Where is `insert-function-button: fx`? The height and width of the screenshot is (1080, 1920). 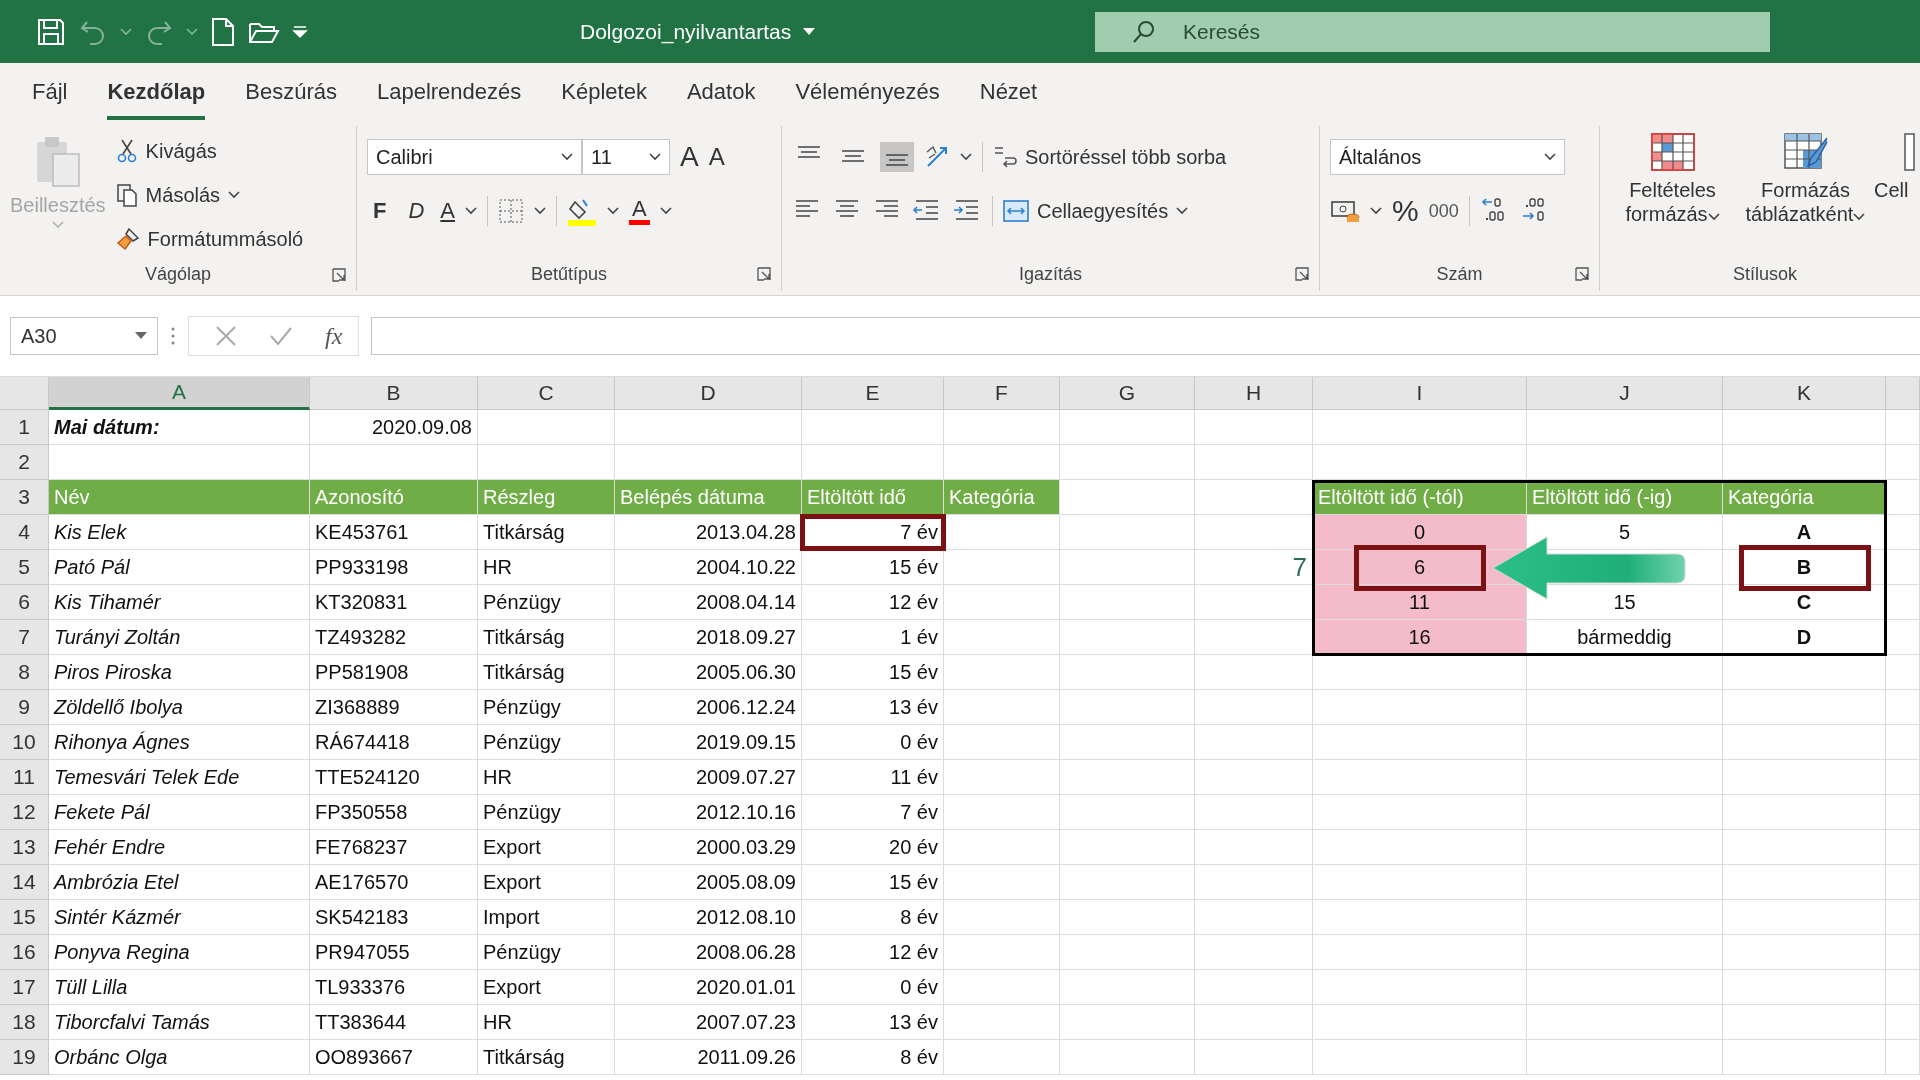 insert-function-button: fx is located at coordinates (334, 336).